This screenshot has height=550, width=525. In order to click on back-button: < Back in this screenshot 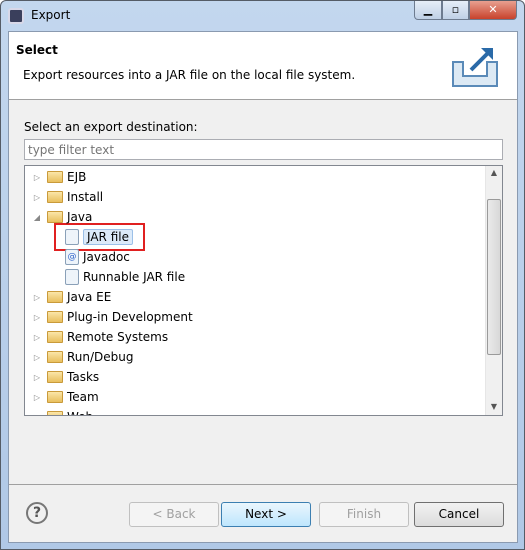, I will do `click(174, 514)`.